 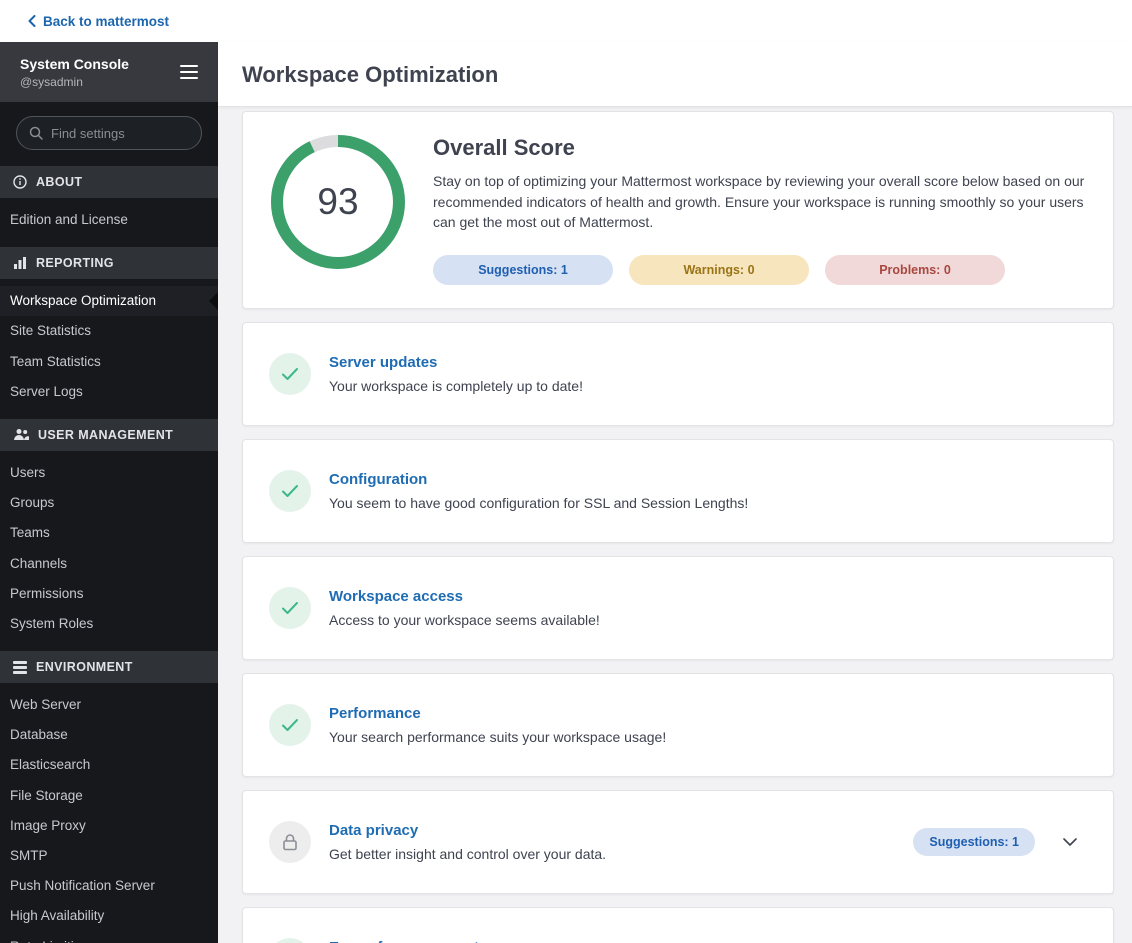 What do you see at coordinates (370, 74) in the screenshot?
I see `page-title: Workspace Optimization` at bounding box center [370, 74].